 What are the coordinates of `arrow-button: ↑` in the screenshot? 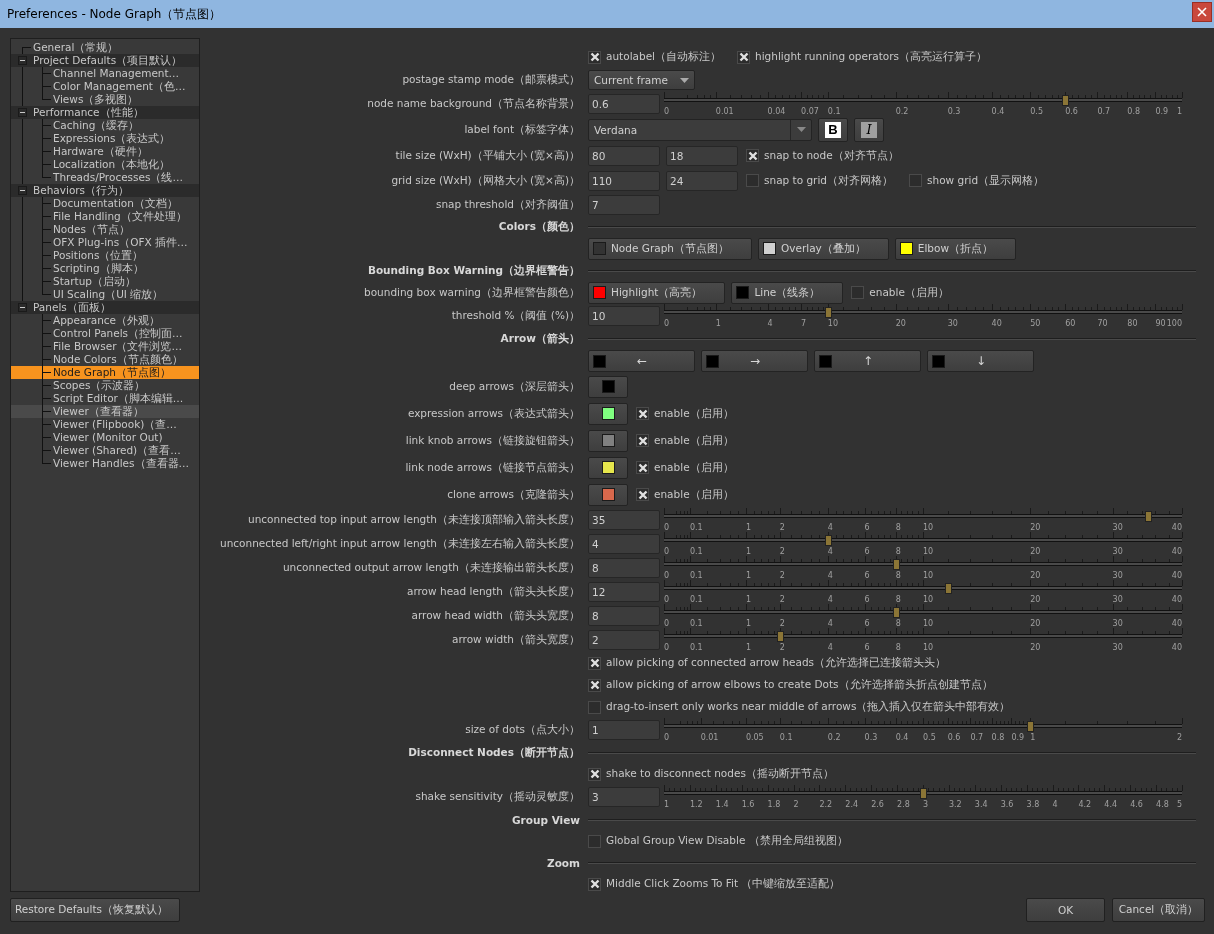 It's located at (867, 361).